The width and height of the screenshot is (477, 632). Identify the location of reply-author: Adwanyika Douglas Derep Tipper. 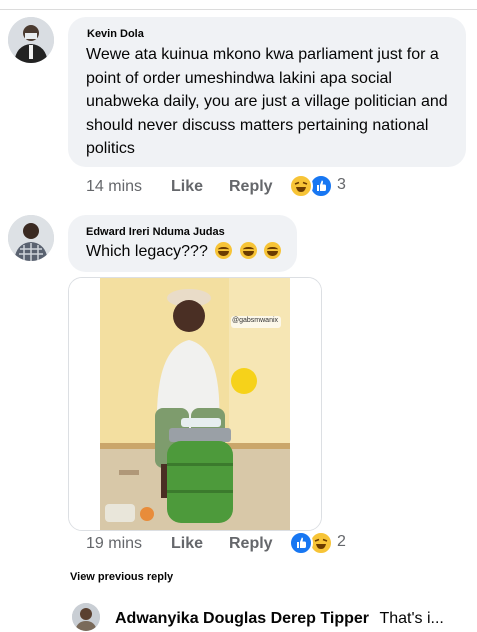
(242, 618).